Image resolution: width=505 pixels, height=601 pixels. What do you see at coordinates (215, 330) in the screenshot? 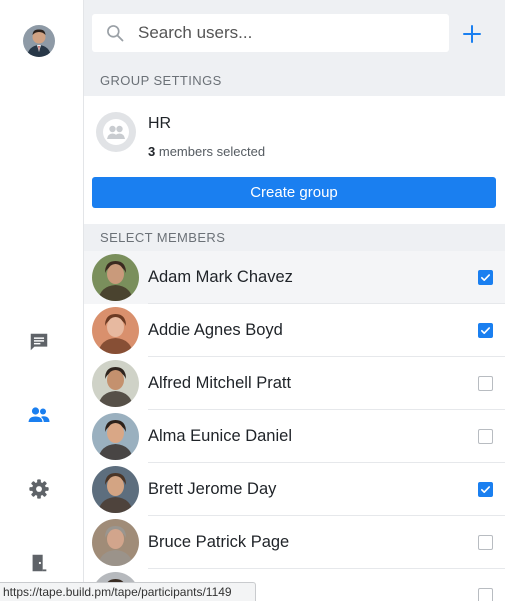
I see `member-name: Addie Agnes Boyd` at bounding box center [215, 330].